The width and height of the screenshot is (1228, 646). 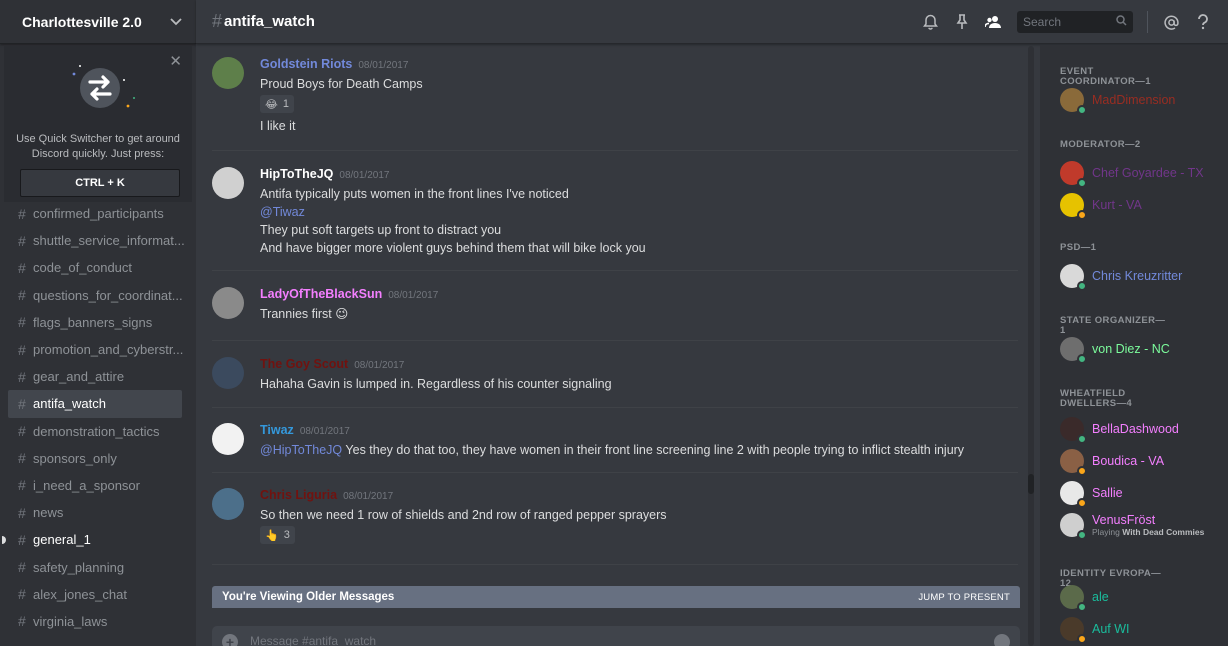 I want to click on channel-name: antifa_watch, so click(x=269, y=21).